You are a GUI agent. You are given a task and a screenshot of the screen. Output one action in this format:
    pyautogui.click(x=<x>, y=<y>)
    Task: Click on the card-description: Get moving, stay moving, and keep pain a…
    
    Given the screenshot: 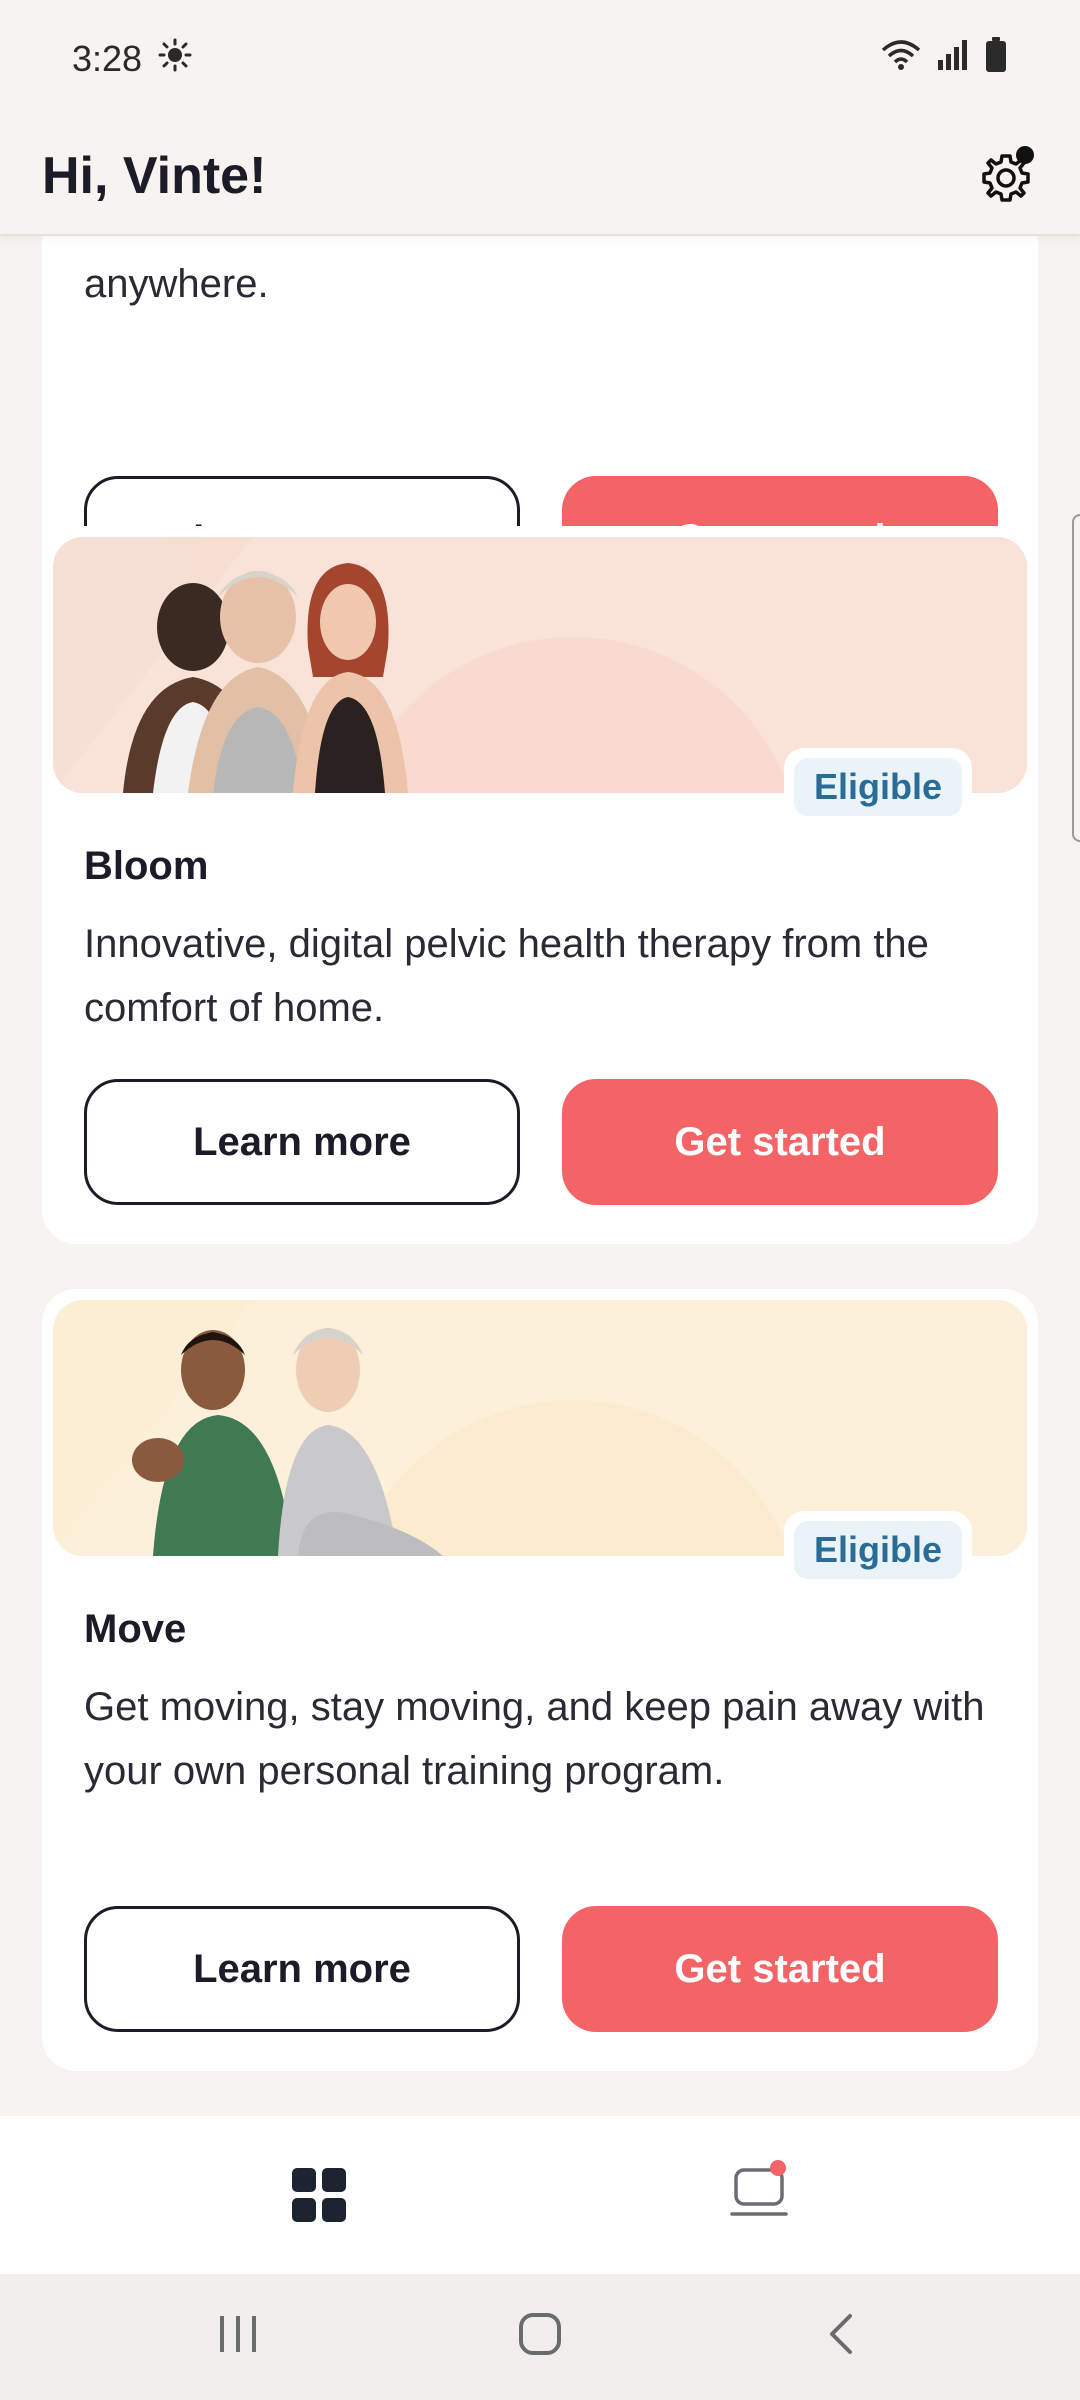 What is the action you would take?
    pyautogui.click(x=534, y=1739)
    